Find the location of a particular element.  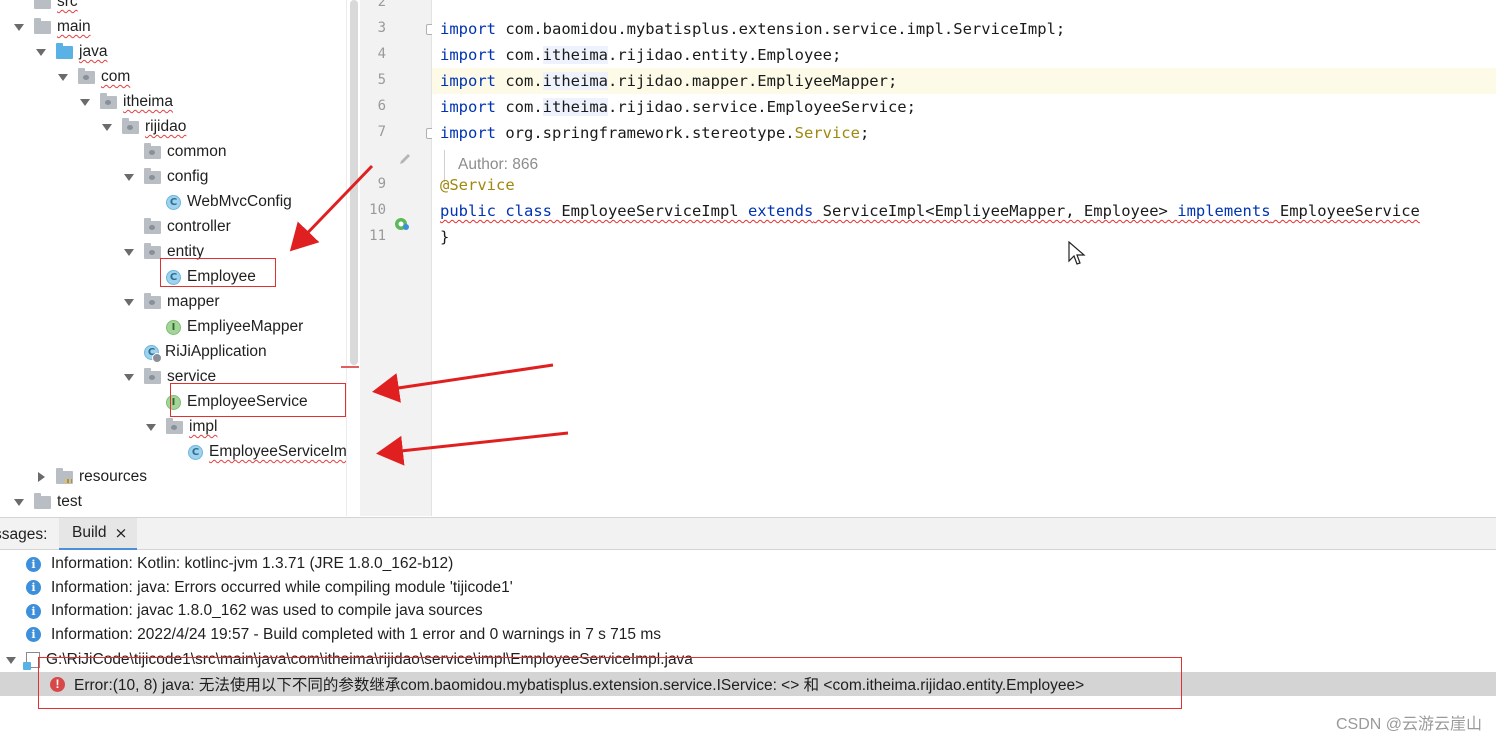

tree-item-resources: resources is located at coordinates (91, 477).